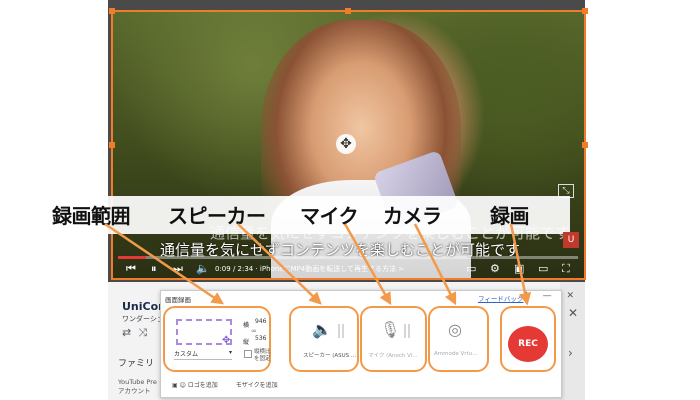 This screenshot has width=700, height=400. I want to click on family-label: ファミリ, so click(136, 364).